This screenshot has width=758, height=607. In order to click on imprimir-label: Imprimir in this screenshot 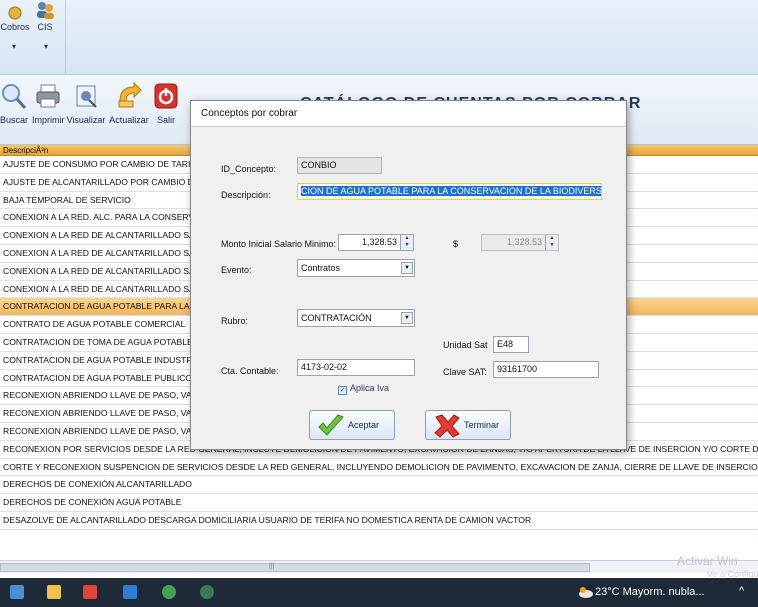, I will do `click(48, 120)`.